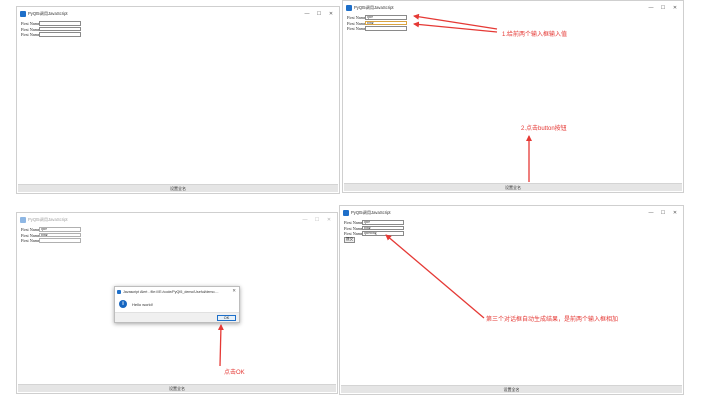  Describe the element at coordinates (220, 345) in the screenshot. I see `arrow-to-ok-button` at that location.